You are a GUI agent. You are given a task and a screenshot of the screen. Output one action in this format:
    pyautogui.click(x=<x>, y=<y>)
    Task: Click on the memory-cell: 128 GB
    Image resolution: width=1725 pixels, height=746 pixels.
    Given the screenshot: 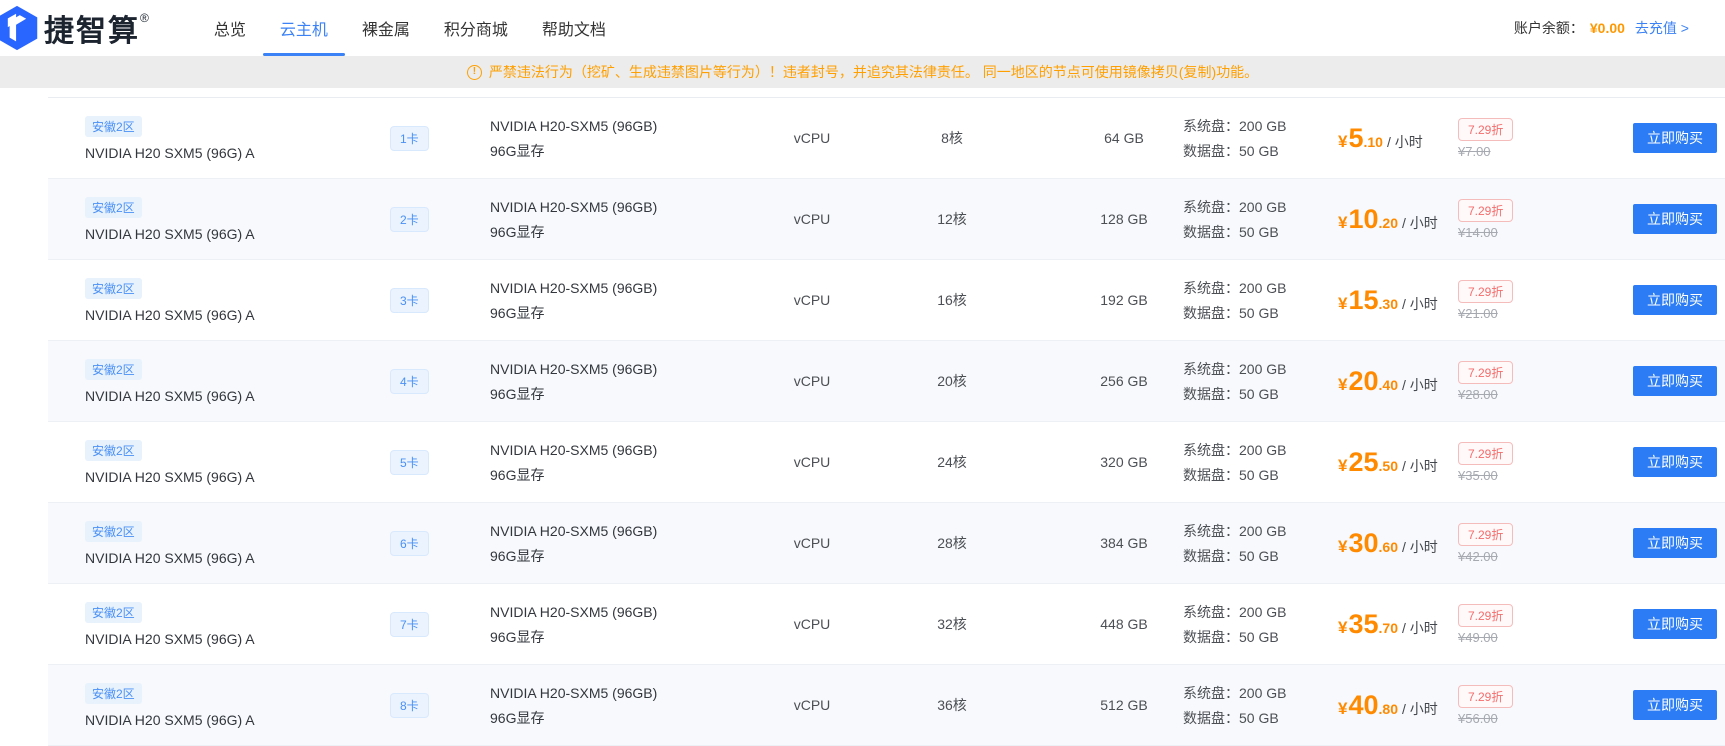 What is the action you would take?
    pyautogui.click(x=1124, y=219)
    